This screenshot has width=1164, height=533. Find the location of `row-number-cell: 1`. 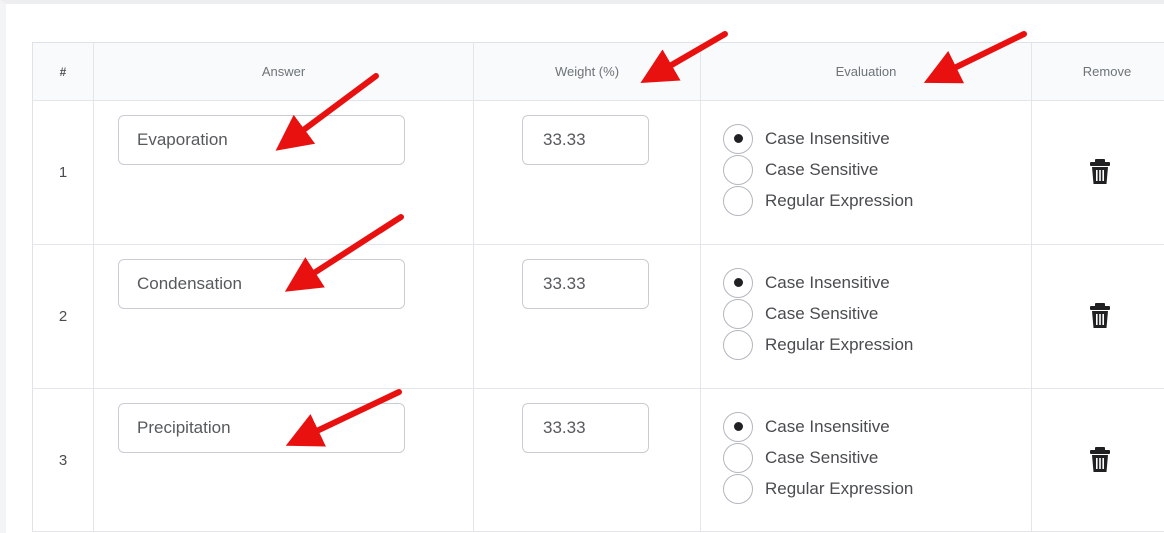

row-number-cell: 1 is located at coordinates (63, 172).